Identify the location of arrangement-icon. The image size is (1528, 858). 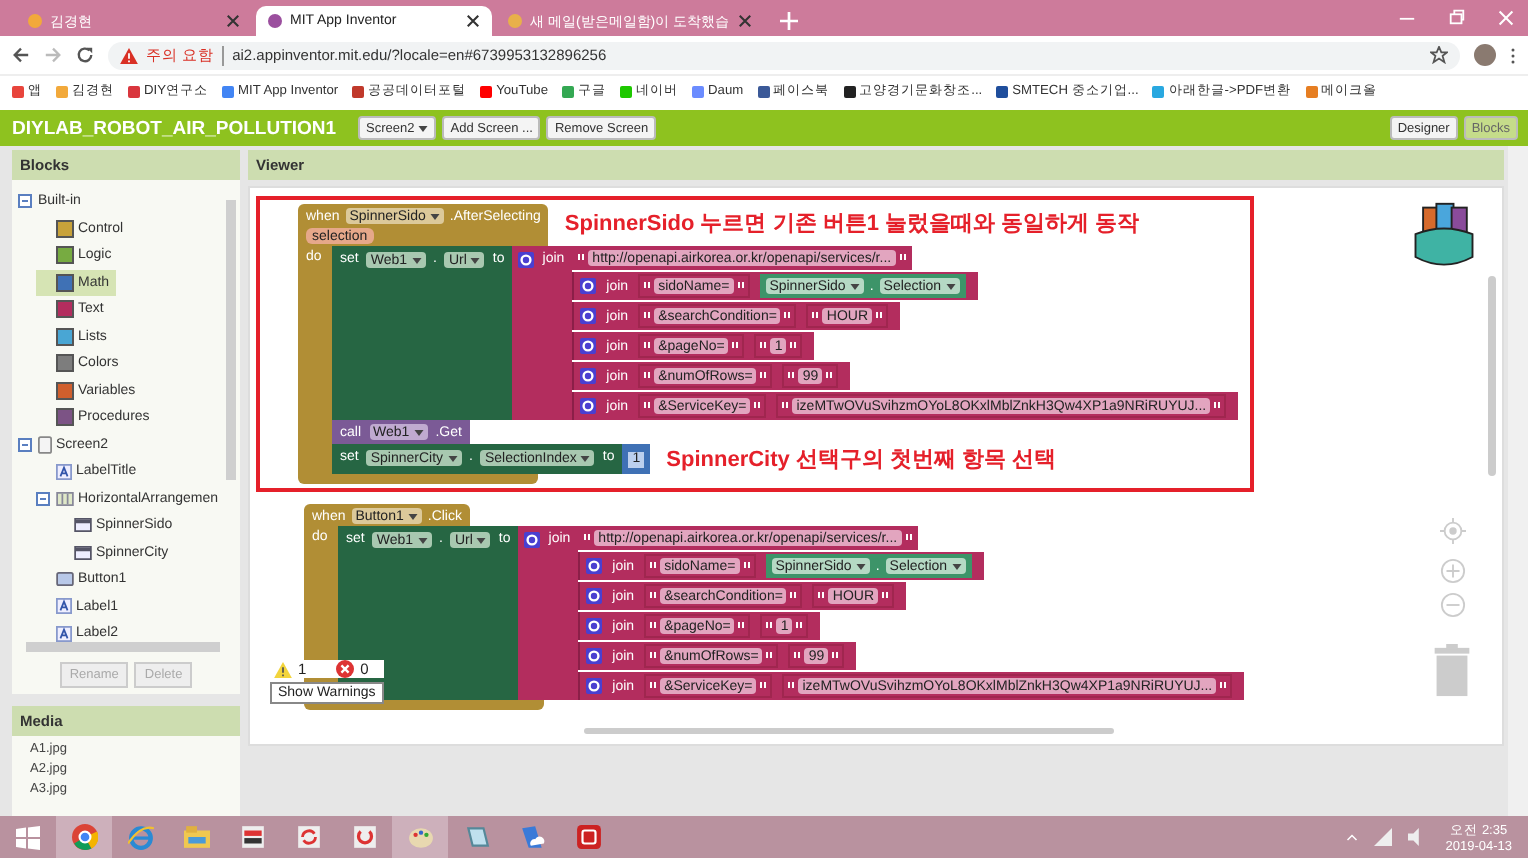
(65, 498).